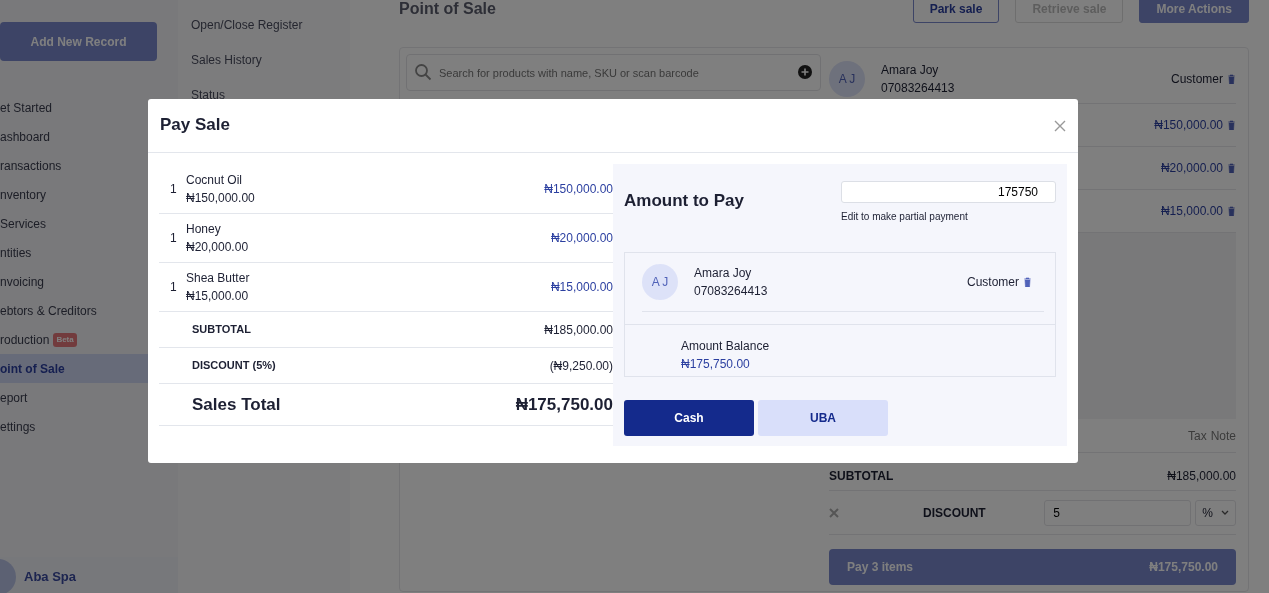  Describe the element at coordinates (217, 247) in the screenshot. I see `item-unit-price: ₦20,000.00` at that location.